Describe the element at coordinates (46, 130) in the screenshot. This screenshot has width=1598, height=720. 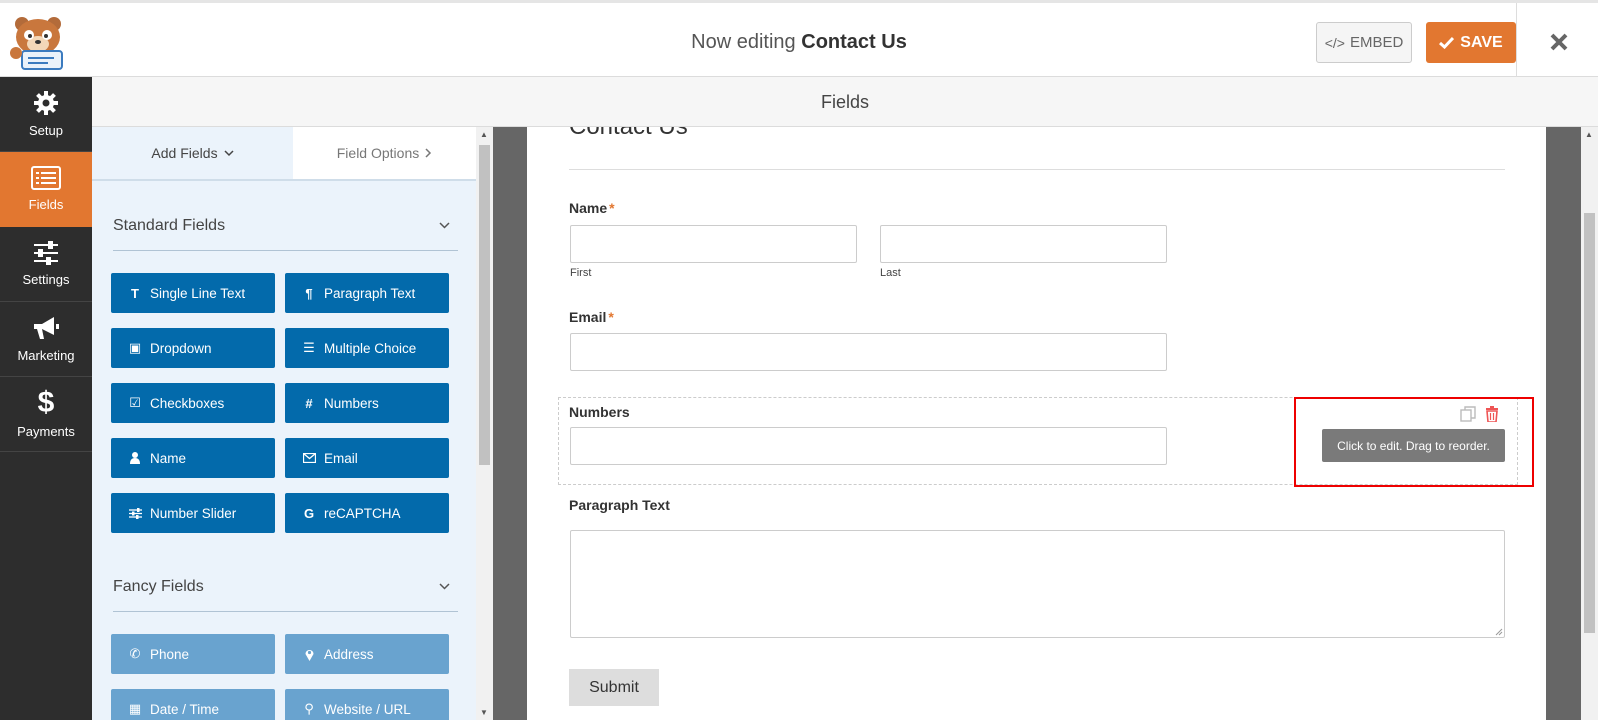
I see `nav-label: Setup` at that location.